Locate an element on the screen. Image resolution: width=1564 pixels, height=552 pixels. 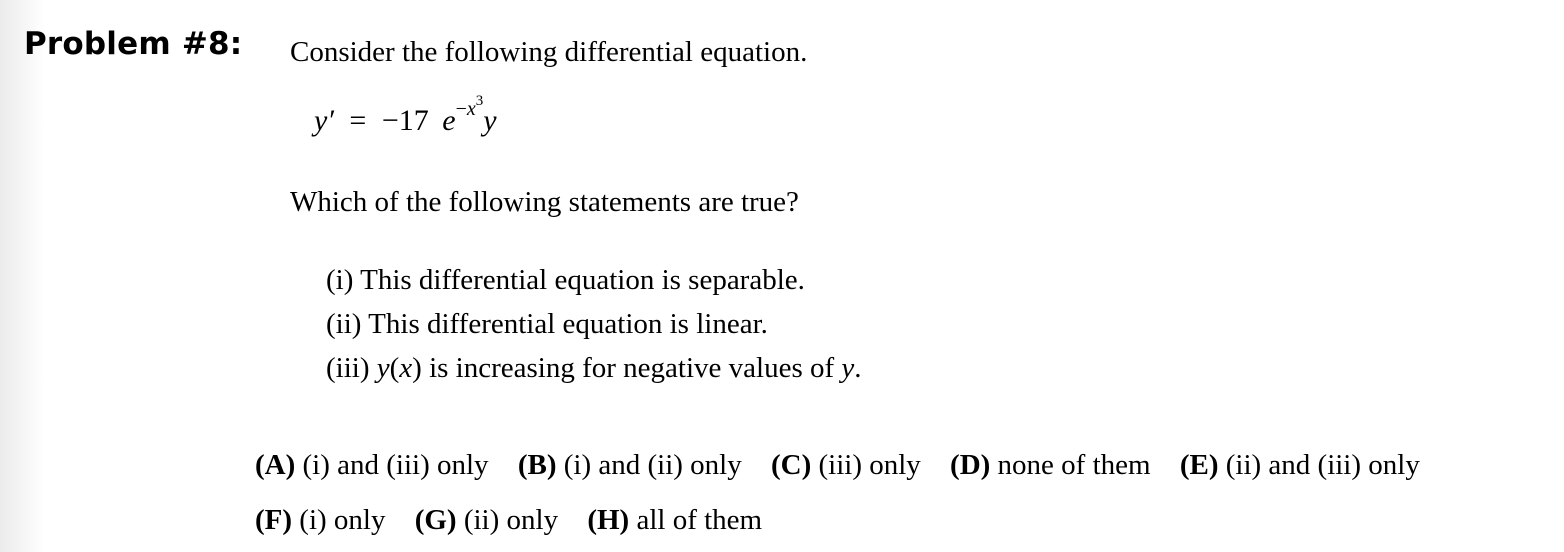
statement-label: (i) is located at coordinates (340, 280).